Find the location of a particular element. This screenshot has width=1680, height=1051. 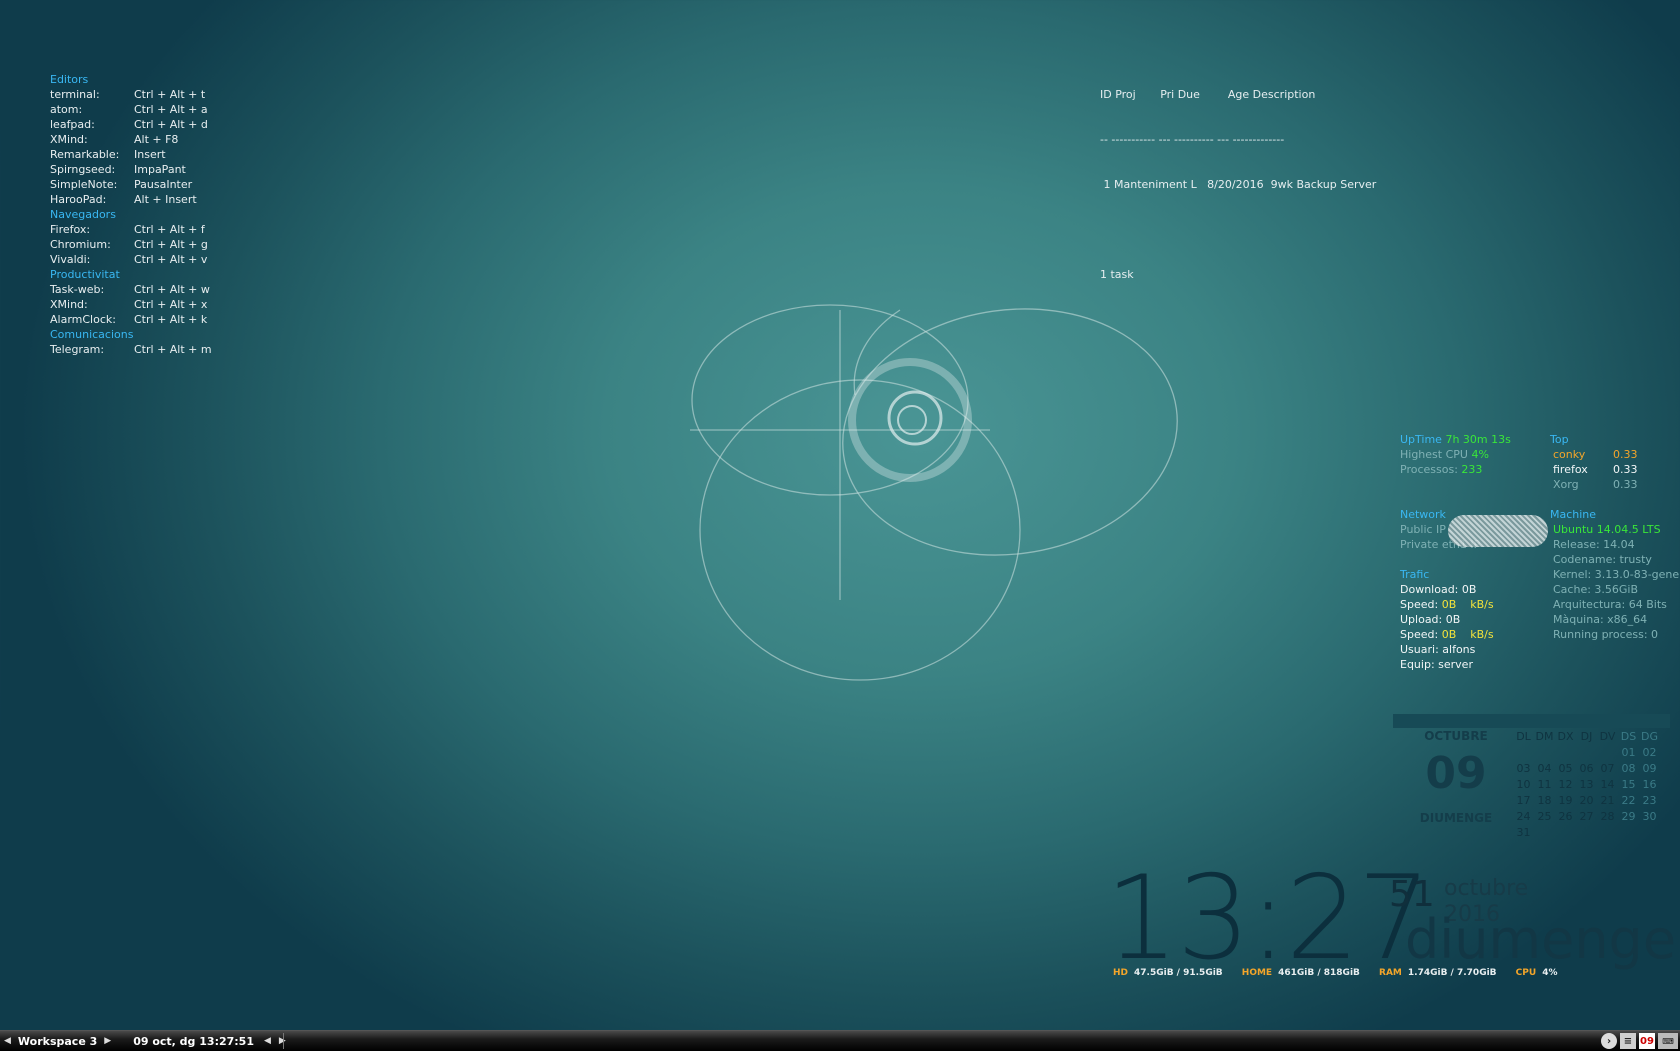

section-title: Editors is located at coordinates (69, 79).